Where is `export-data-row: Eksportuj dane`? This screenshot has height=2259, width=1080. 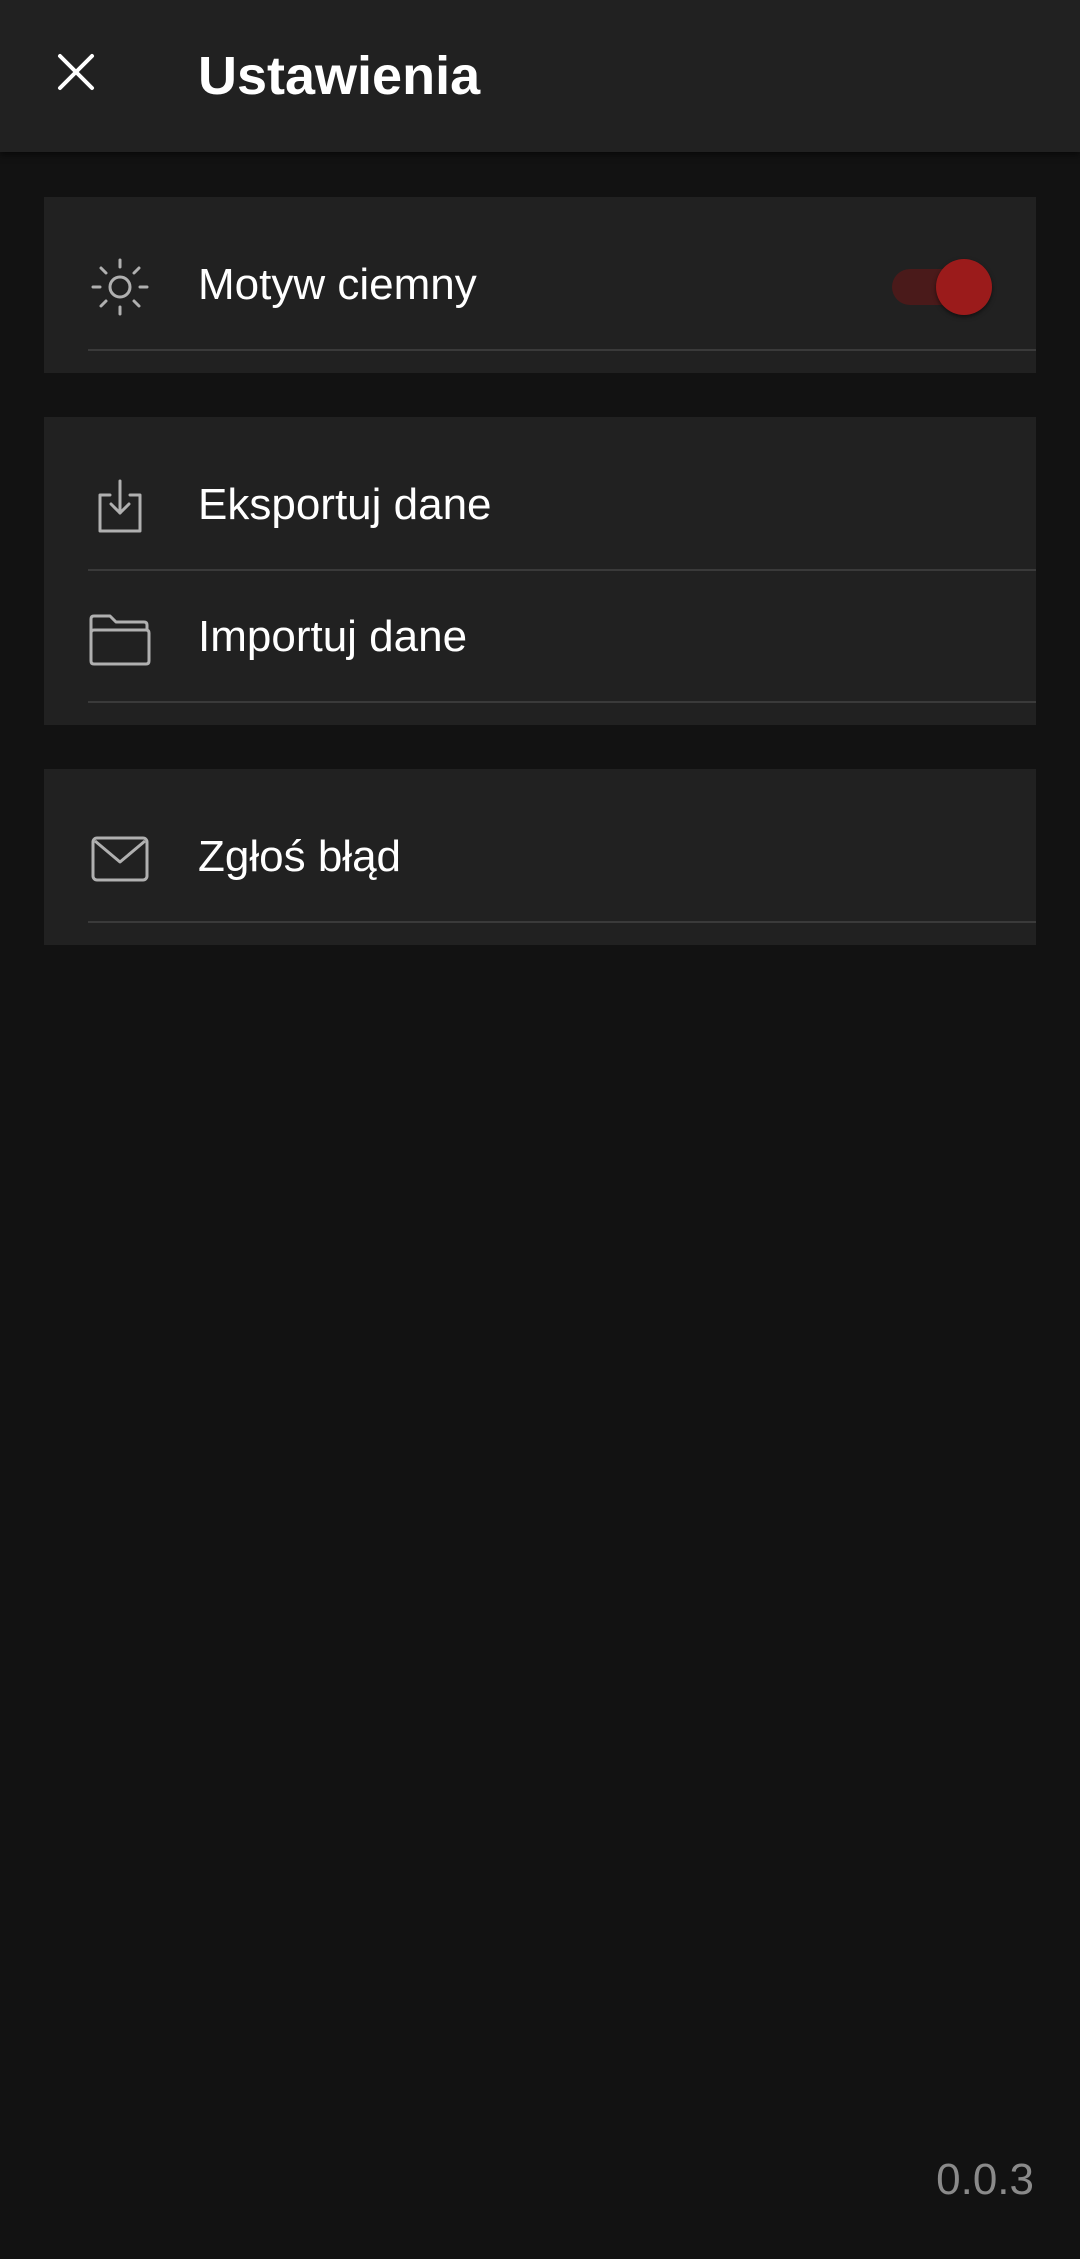 export-data-row: Eksportuj dane is located at coordinates (540, 505).